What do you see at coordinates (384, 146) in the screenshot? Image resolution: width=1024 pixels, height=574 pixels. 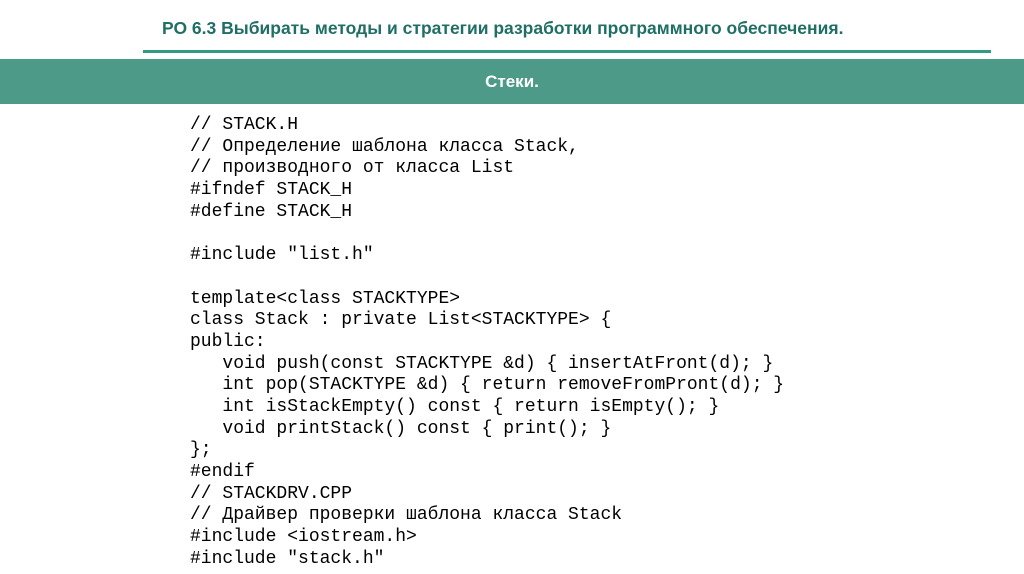 I see `code-line: // Определение шаблона класса Stack,` at bounding box center [384, 146].